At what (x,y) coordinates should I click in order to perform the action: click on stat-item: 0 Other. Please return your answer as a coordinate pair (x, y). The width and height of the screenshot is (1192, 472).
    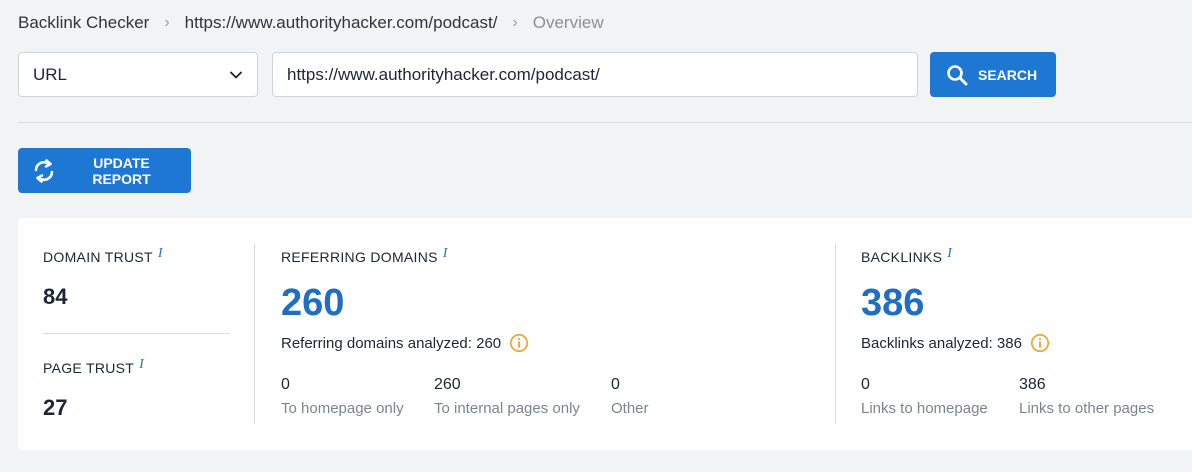
    Looking at the image, I should click on (630, 396).